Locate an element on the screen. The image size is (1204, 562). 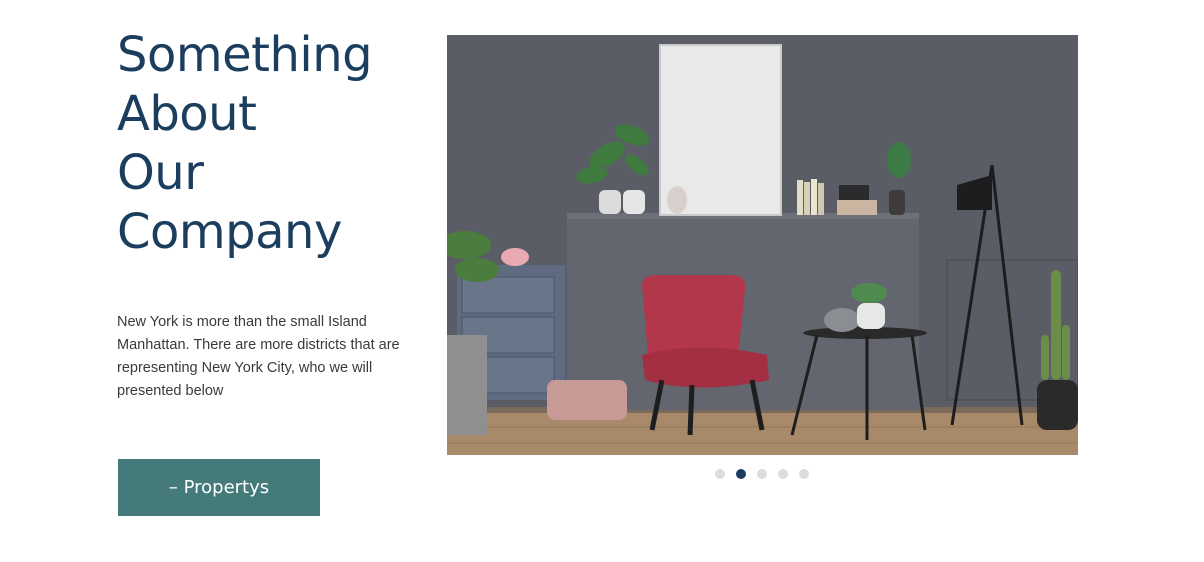
slider-dots is located at coordinates (762, 474).